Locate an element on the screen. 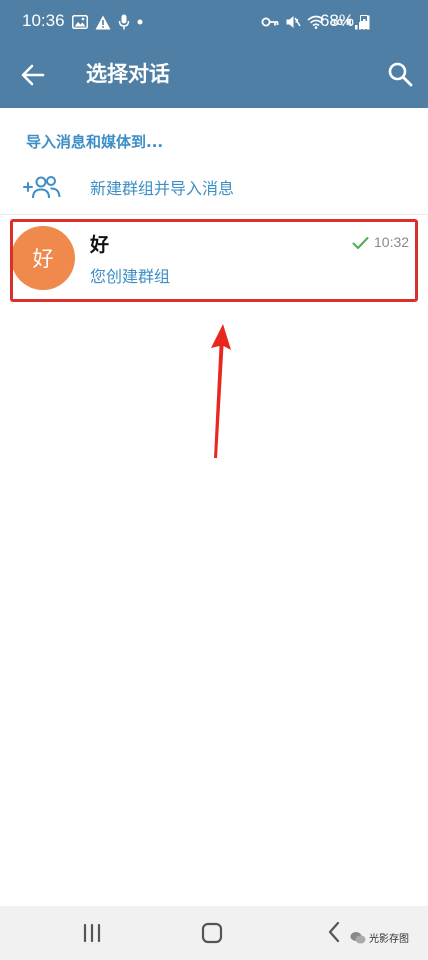 This screenshot has width=428, height=960. status-notification-icons is located at coordinates (107, 22).